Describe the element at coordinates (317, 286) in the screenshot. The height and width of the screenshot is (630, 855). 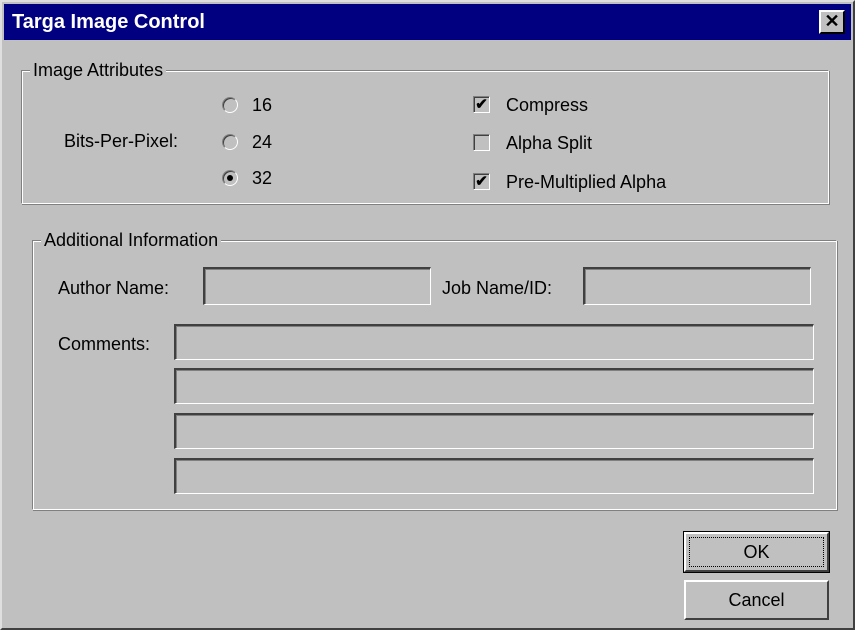
I see `author-name-input` at that location.